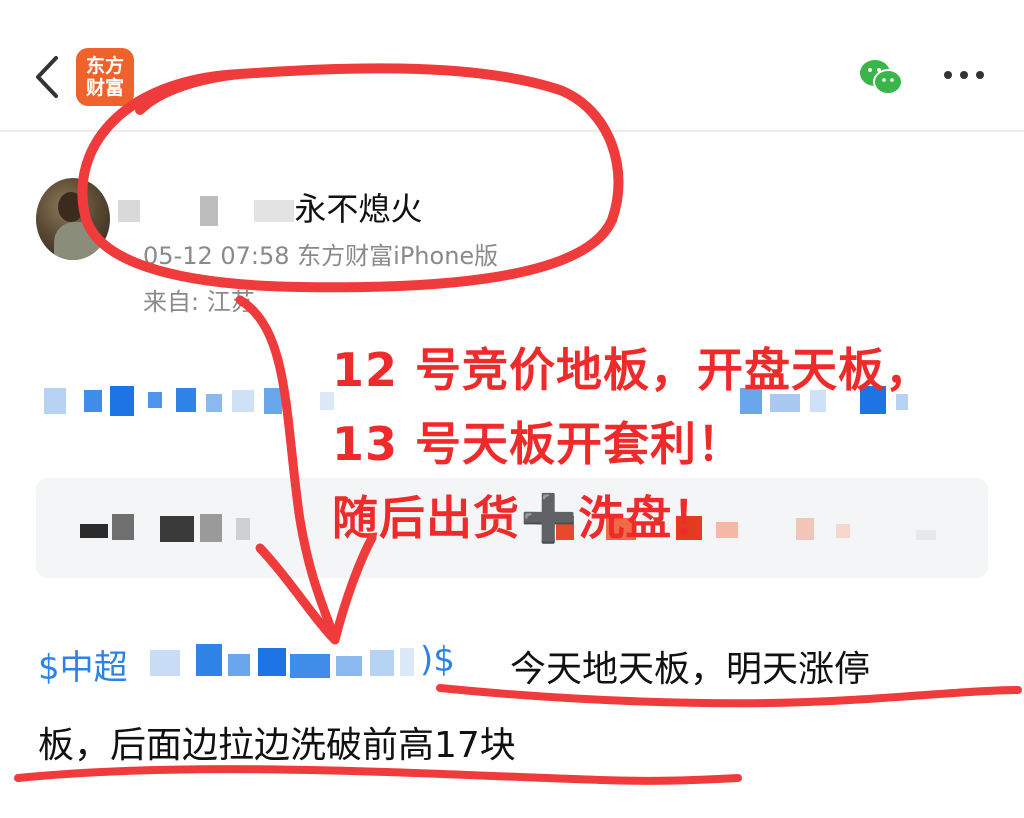  I want to click on author-name-text: 永不熄火, so click(358, 209).